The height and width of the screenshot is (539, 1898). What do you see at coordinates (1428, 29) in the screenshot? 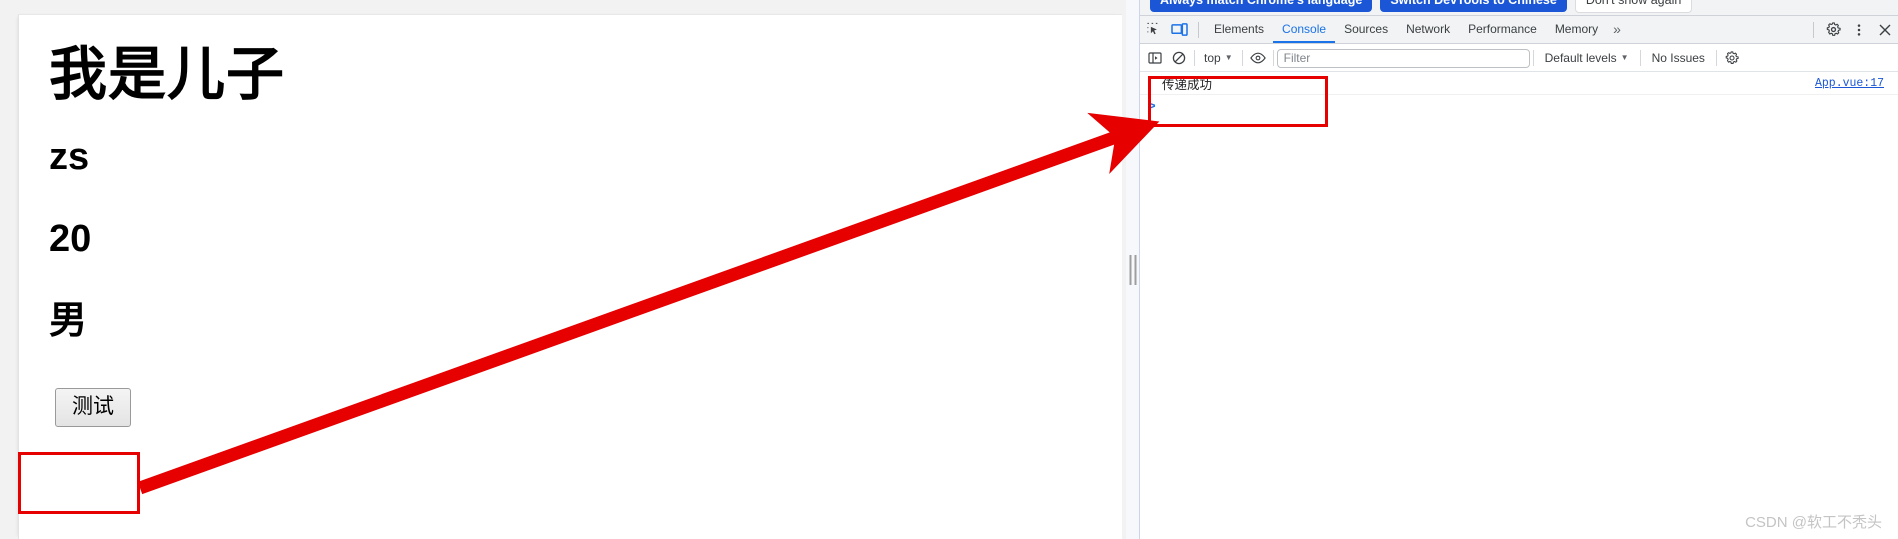
I see `tab-network: Network` at bounding box center [1428, 29].